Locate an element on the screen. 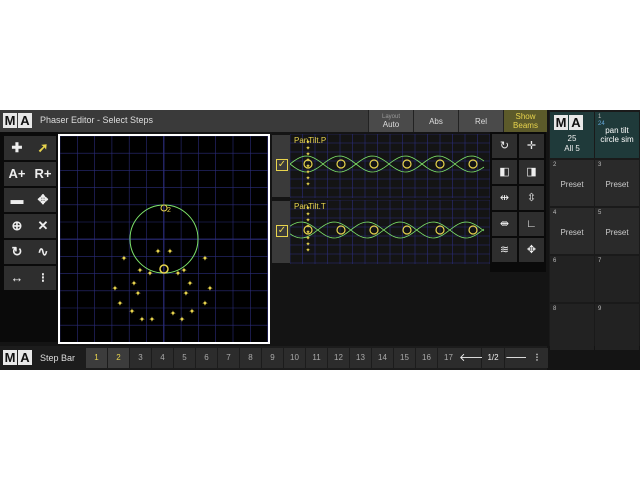 This screenshot has width=640, height=480. spread-icon: ↔ is located at coordinates (17, 278).